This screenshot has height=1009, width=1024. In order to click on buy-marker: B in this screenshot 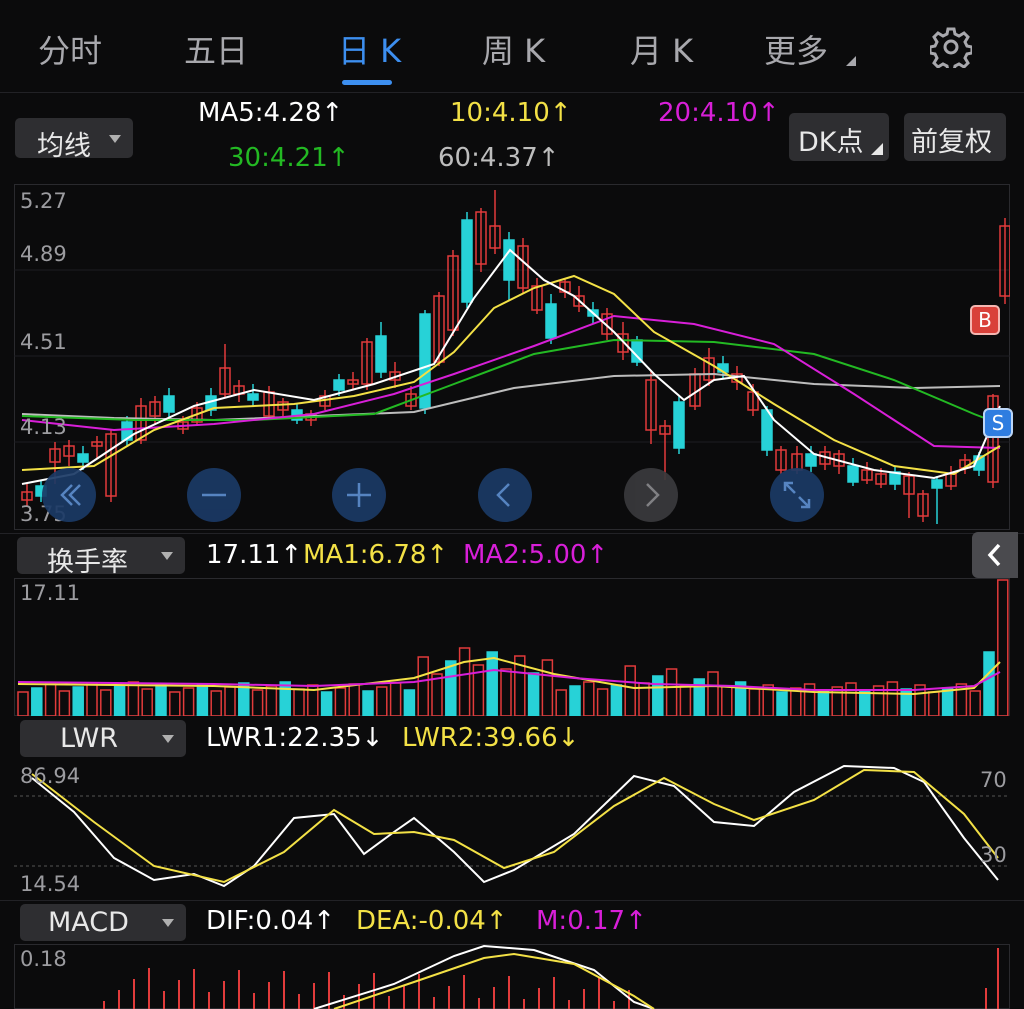, I will do `click(985, 320)`.